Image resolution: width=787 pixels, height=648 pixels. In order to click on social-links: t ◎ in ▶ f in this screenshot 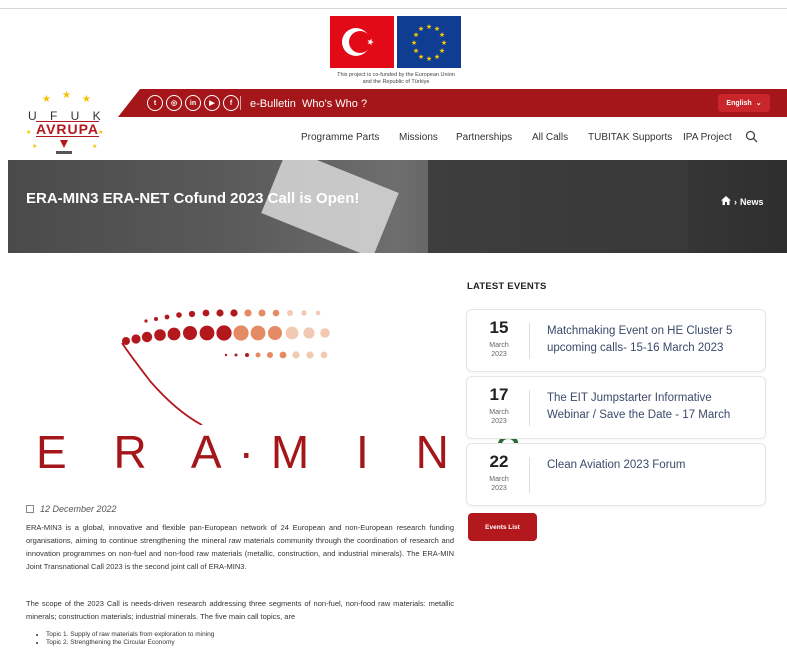, I will do `click(193, 103)`.